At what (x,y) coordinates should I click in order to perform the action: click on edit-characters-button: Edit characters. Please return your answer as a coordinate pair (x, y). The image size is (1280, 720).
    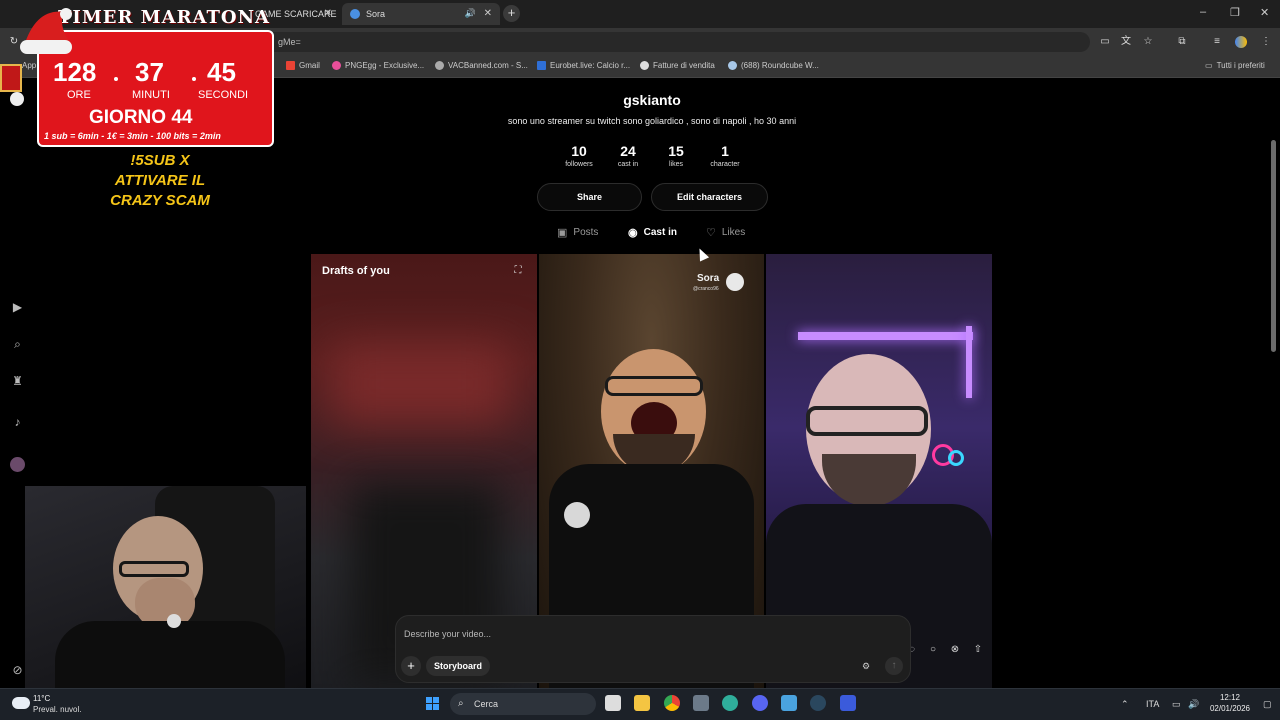
    Looking at the image, I should click on (709, 197).